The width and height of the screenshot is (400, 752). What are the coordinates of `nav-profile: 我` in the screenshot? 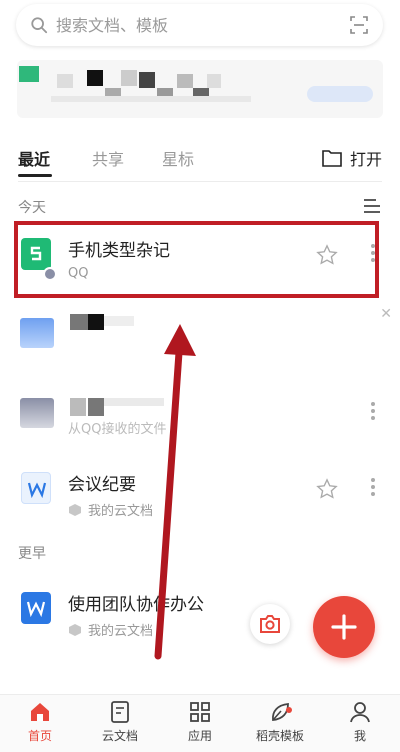 It's located at (360, 722).